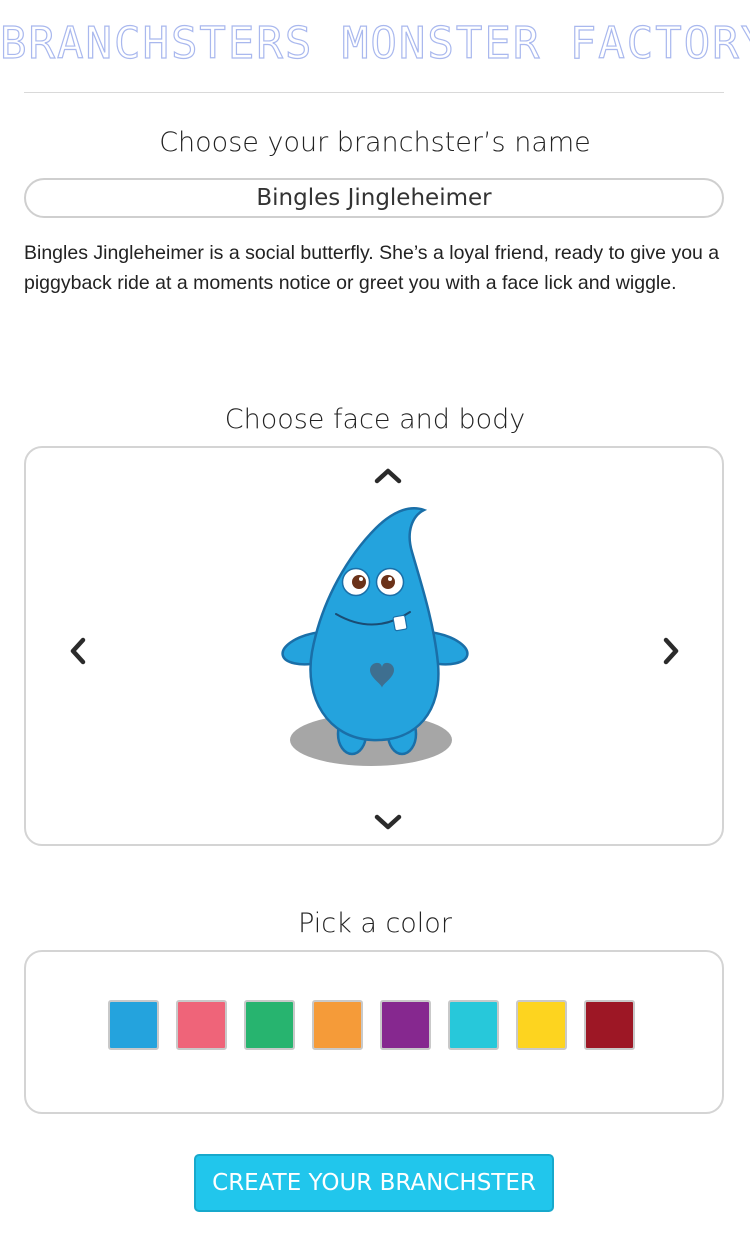 The image size is (750, 1238). Describe the element at coordinates (375, 419) in the screenshot. I see `face-section-title: Choose face and body` at that location.